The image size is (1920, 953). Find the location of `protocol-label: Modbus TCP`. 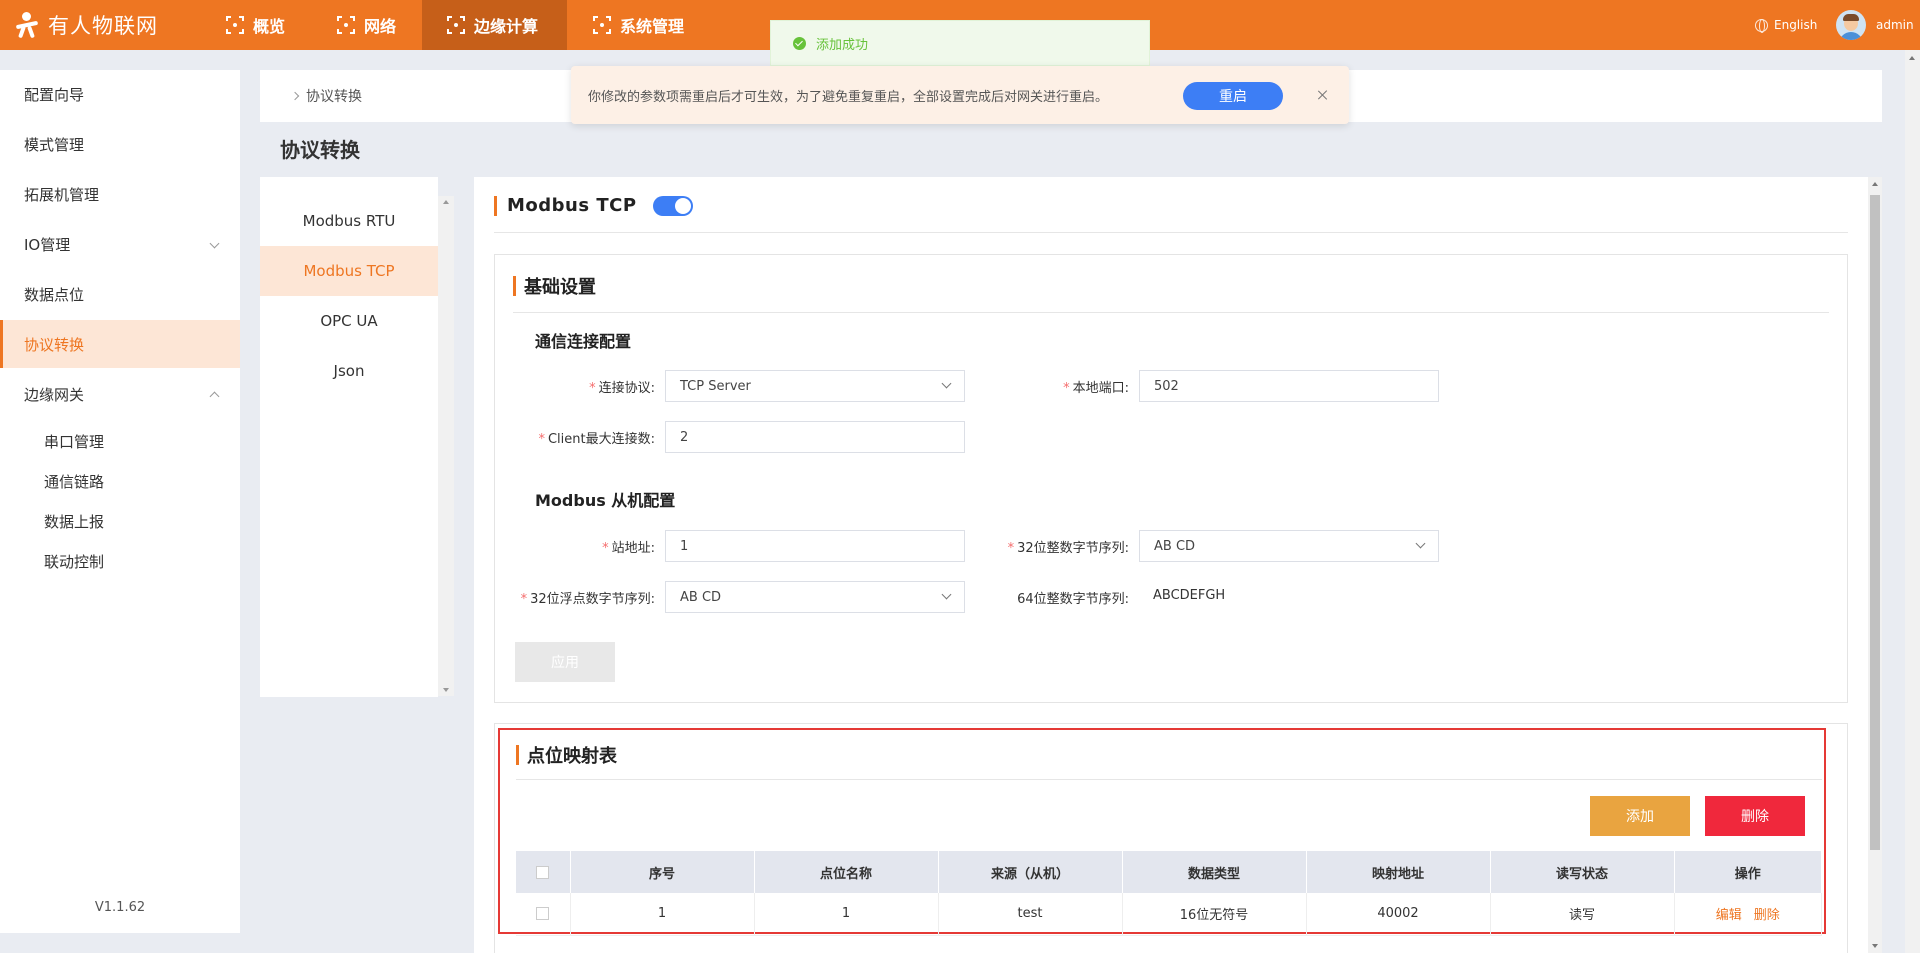

protocol-label: Modbus TCP is located at coordinates (349, 271).